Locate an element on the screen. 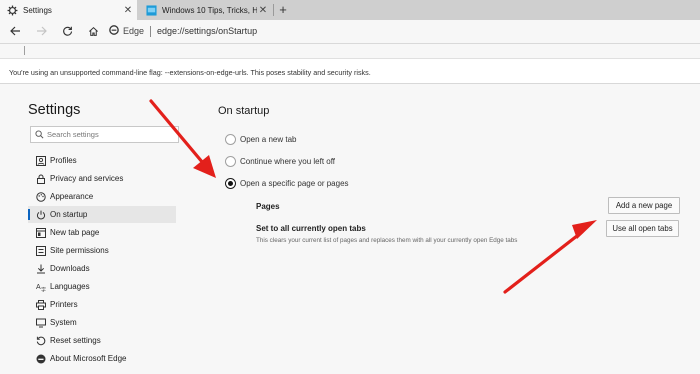 The height and width of the screenshot is (374, 700). refresh-button is located at coordinates (67, 31).